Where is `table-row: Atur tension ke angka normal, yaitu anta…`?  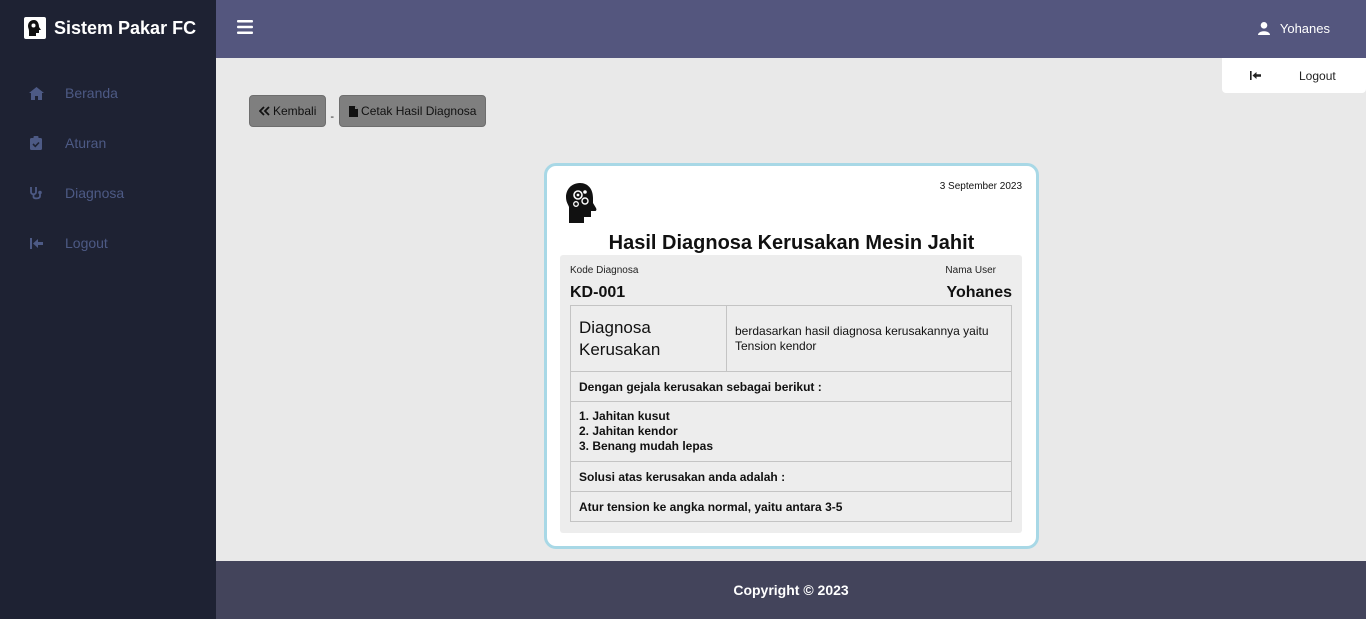 table-row: Atur tension ke angka normal, yaitu anta… is located at coordinates (791, 506).